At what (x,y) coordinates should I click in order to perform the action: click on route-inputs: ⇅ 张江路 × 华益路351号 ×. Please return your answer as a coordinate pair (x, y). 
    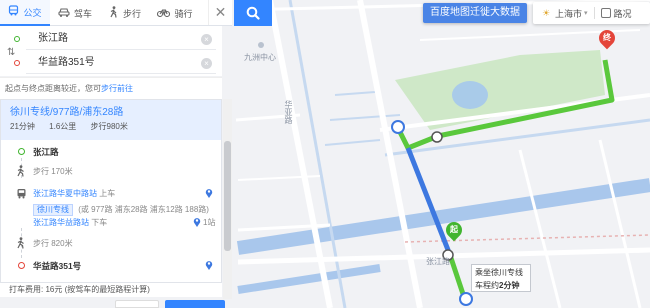
    Looking at the image, I should click on (111, 51).